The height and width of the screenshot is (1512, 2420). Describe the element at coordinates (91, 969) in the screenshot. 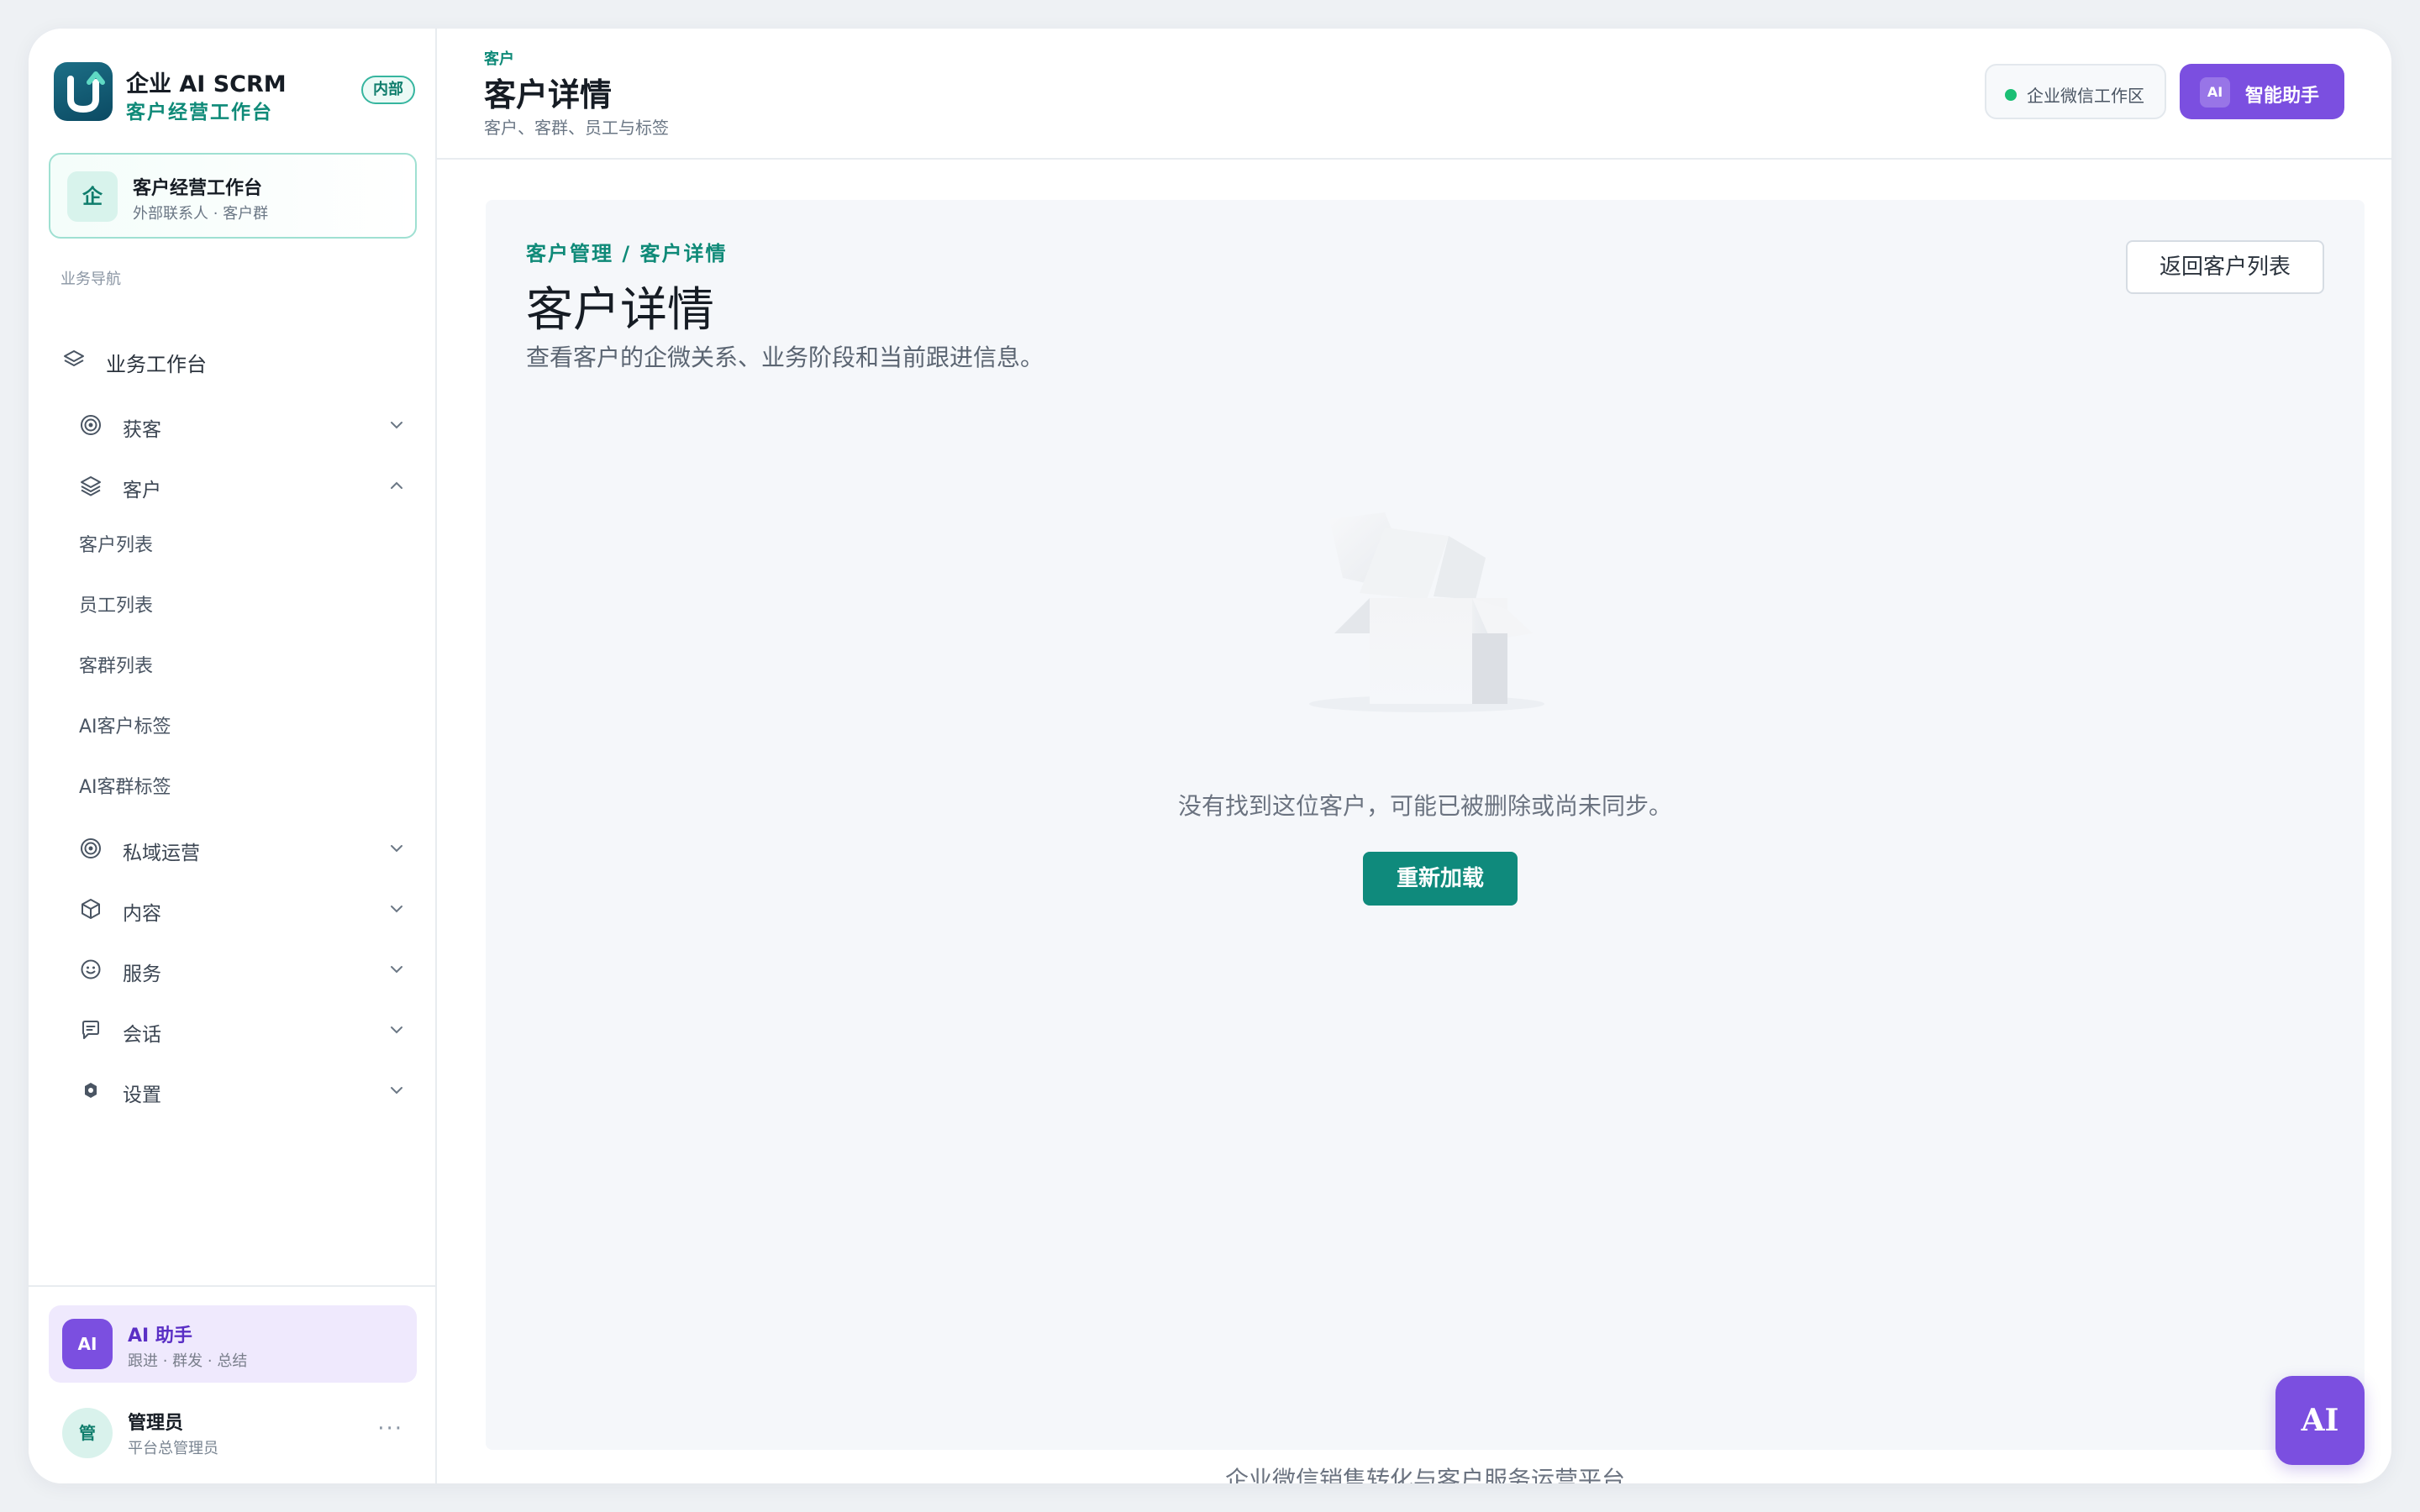

I see `smile-icon` at that location.